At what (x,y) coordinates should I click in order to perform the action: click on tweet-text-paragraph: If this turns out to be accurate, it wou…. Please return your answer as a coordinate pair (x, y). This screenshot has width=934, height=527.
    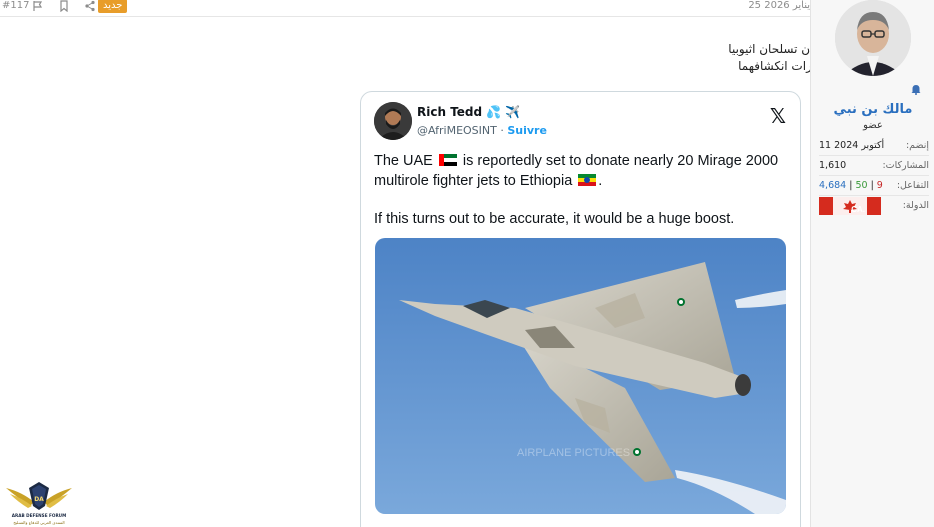
    Looking at the image, I should click on (554, 219).